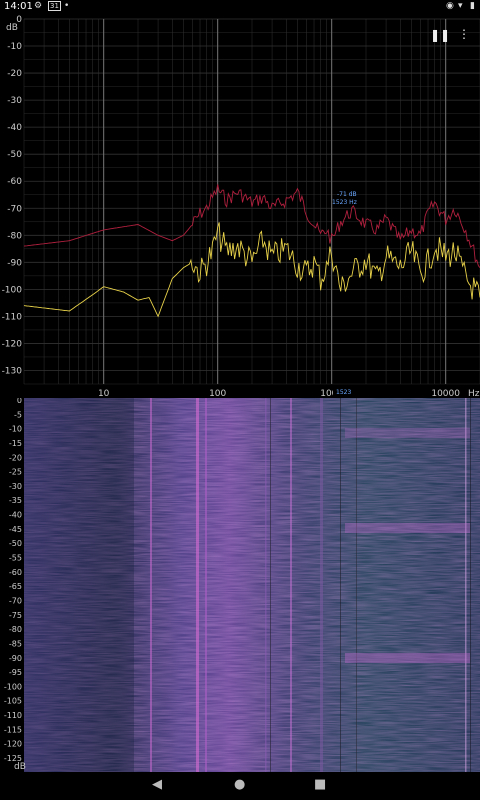  What do you see at coordinates (104, 393) in the screenshot?
I see `x-tick-label: 10` at bounding box center [104, 393].